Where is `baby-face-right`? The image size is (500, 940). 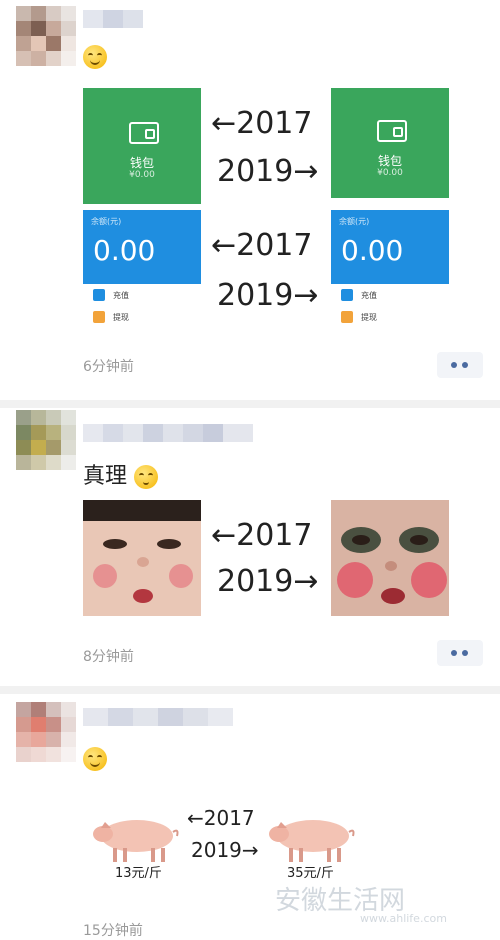
baby-face-right is located at coordinates (390, 558).